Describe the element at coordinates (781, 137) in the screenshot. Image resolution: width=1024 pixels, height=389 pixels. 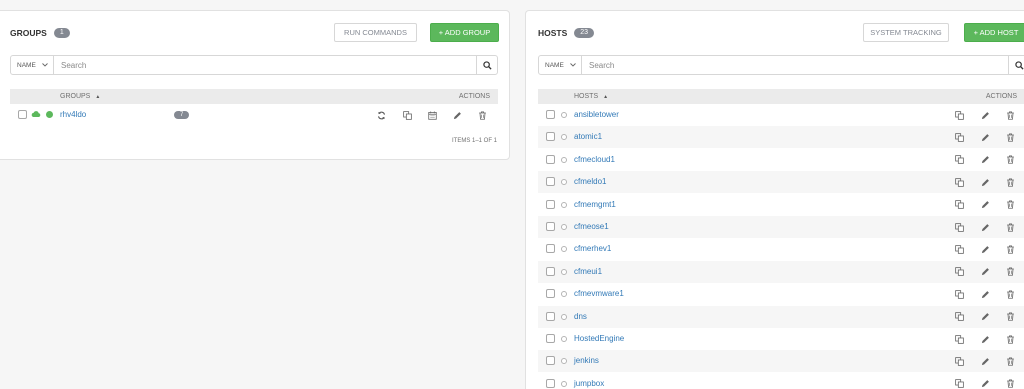
I see `table-row: atomic1` at that location.